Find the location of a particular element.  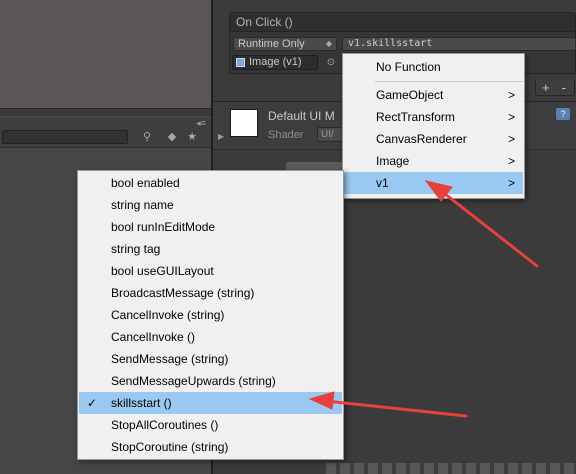

material-preview-thumbnail is located at coordinates (244, 123).